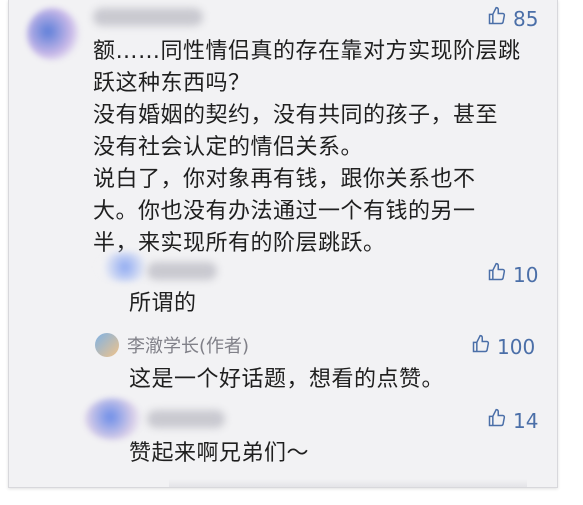  What do you see at coordinates (287, 379) in the screenshot?
I see `reply-text: 这是一个好话题，想看的点赞。` at bounding box center [287, 379].